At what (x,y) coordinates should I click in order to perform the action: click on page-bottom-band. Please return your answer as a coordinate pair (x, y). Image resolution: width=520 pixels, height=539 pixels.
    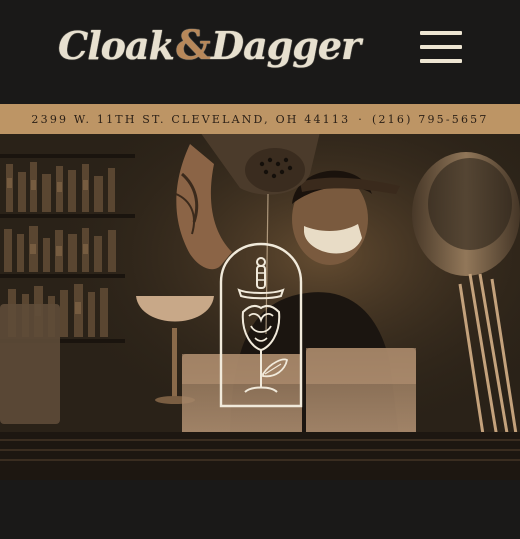
    Looking at the image, I should click on (260, 509).